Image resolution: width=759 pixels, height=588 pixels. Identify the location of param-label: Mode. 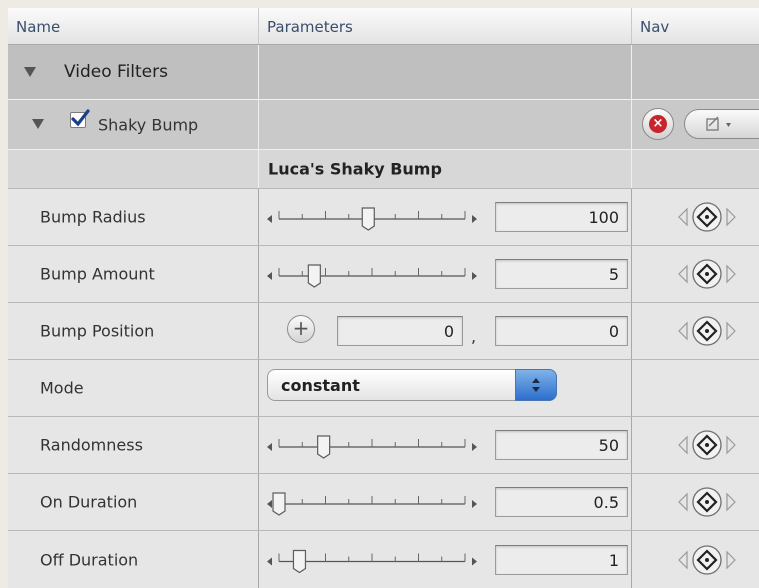
(62, 388).